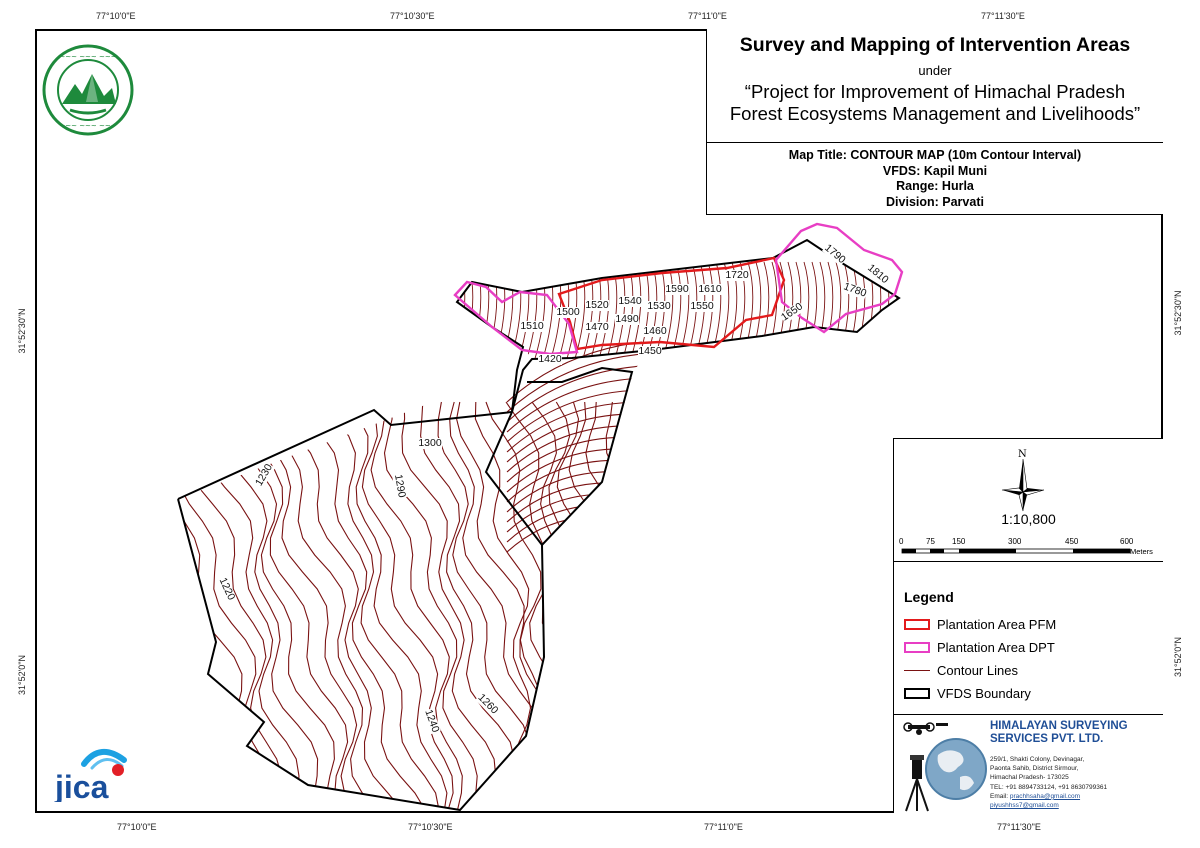 The width and height of the screenshot is (1200, 848). I want to click on legend-item-dpt-label: Plantation Area DPT, so click(996, 647).